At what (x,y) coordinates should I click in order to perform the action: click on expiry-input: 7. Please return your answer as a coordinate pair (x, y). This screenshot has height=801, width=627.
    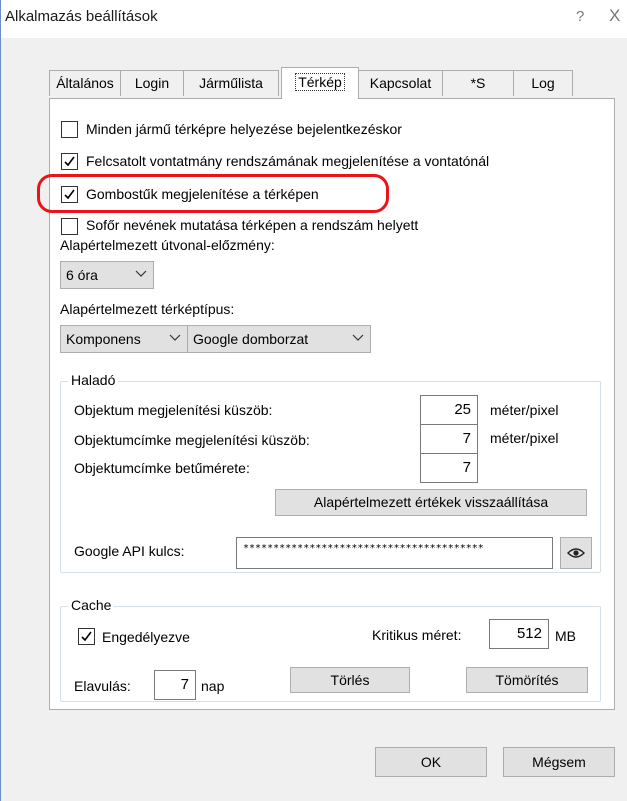
    Looking at the image, I should click on (175, 685).